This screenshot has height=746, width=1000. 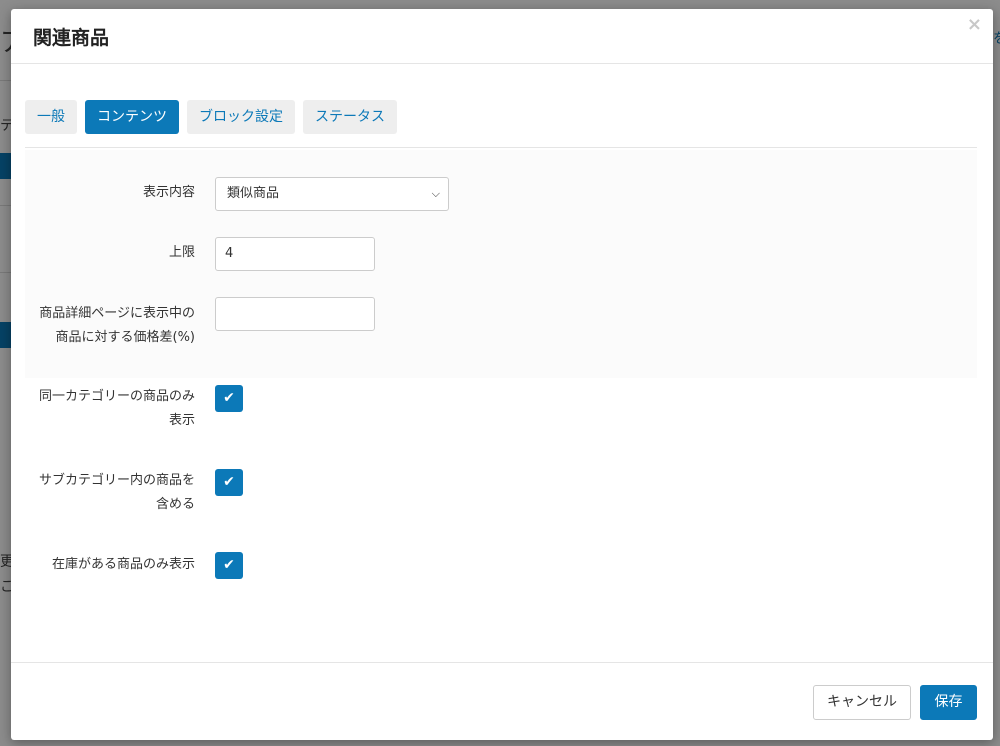 I want to click on tabs-divider, so click(x=501, y=147).